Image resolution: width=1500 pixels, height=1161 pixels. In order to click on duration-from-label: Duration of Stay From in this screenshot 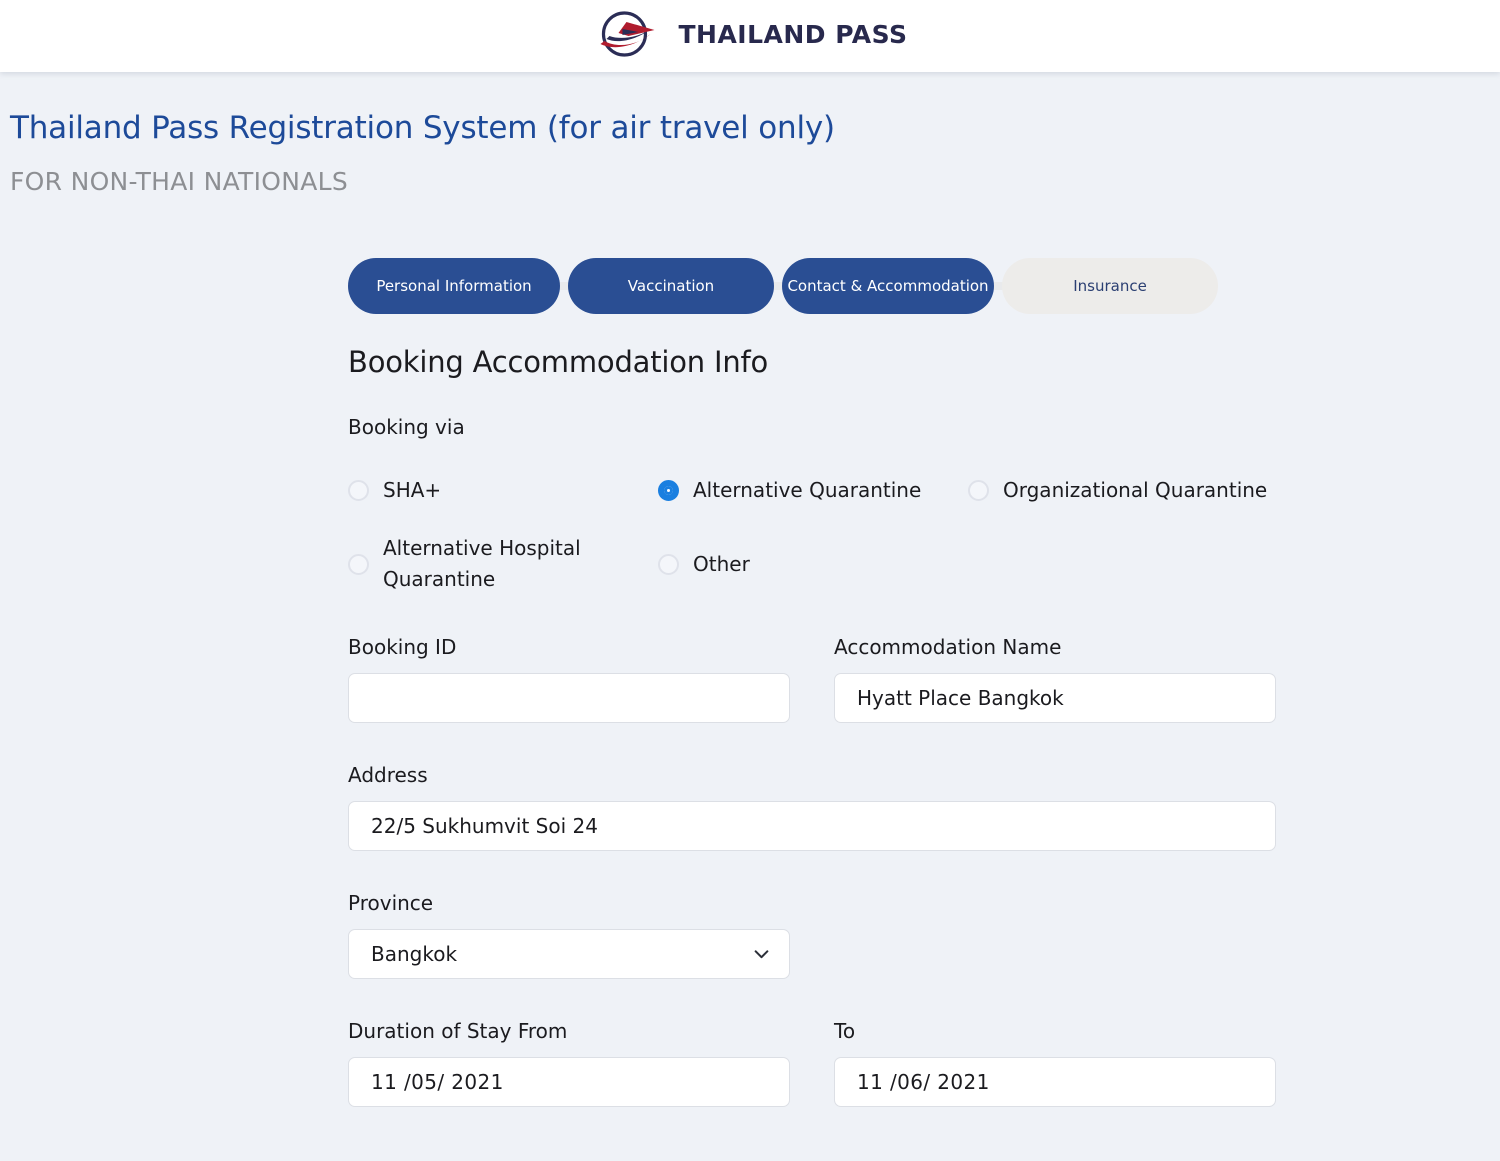, I will do `click(458, 1031)`.